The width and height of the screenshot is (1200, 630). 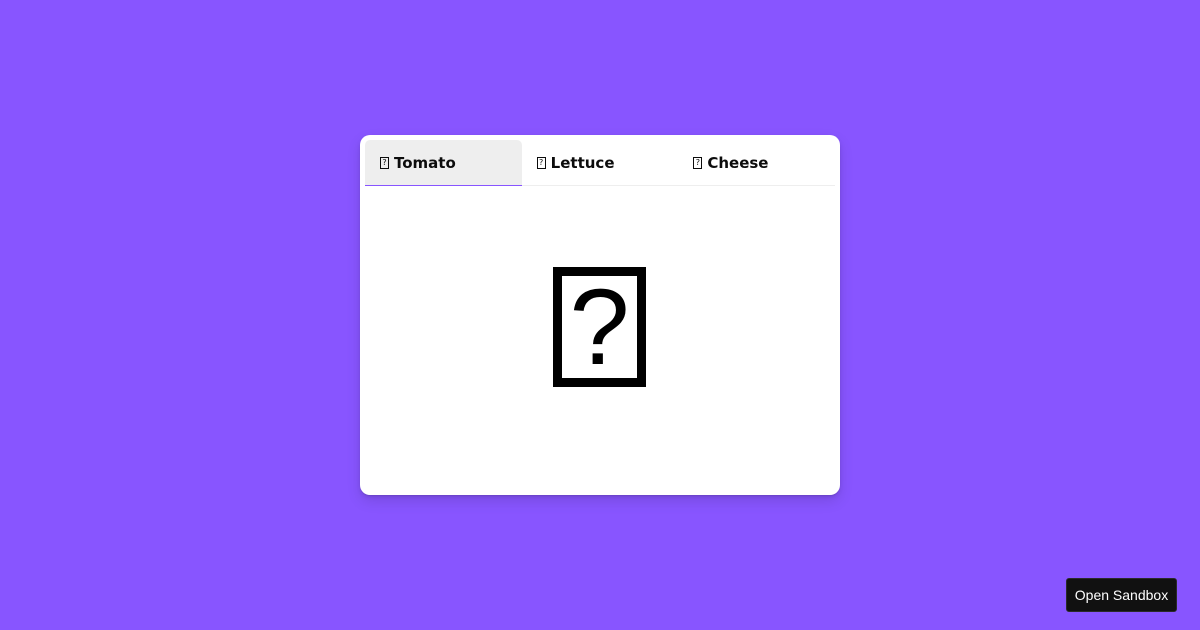 I want to click on open-sandbox-button: Open Sandbox, so click(x=1121, y=595).